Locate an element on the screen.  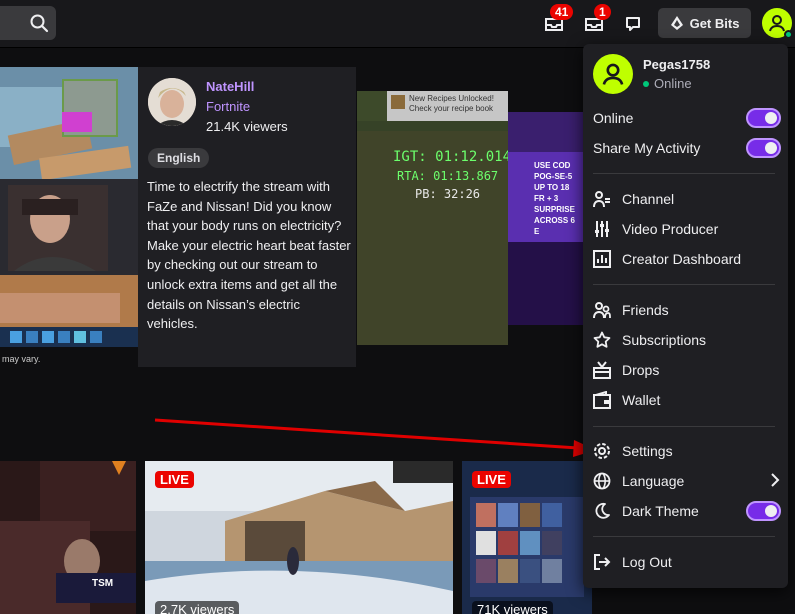
chat-bubble-icon is located at coordinates (633, 24).